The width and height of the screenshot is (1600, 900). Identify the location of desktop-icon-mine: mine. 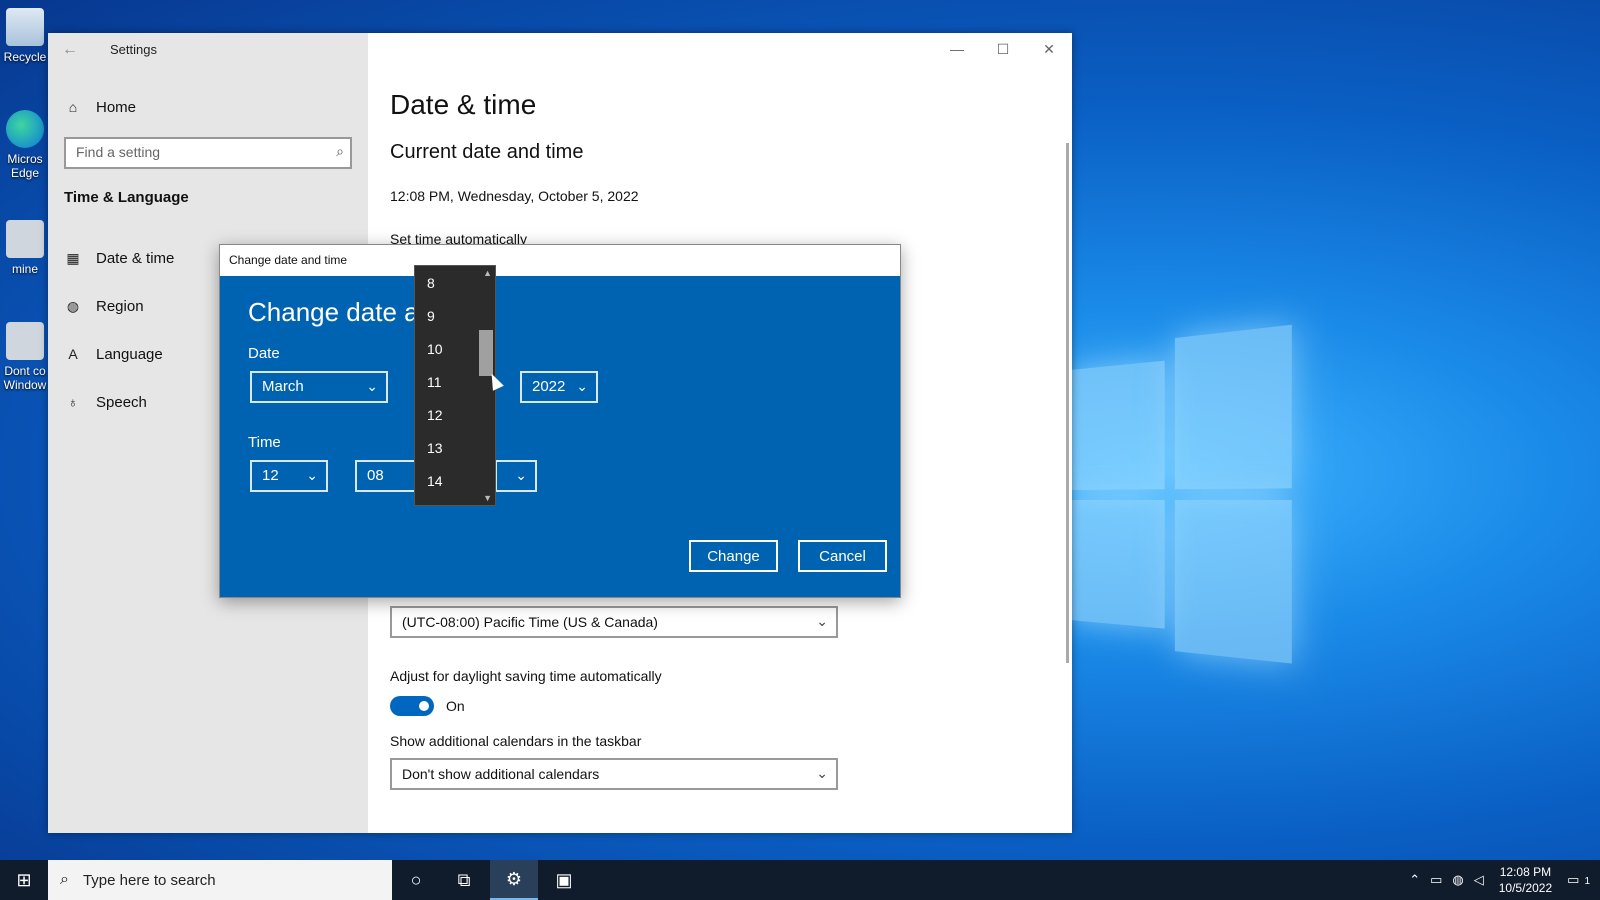
(25, 248).